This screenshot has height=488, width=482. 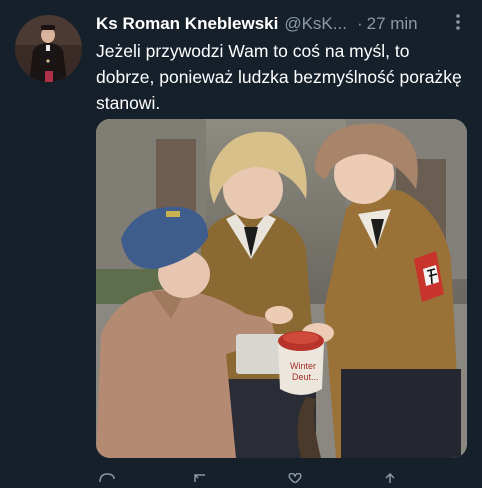 I want to click on reply-icon, so click(x=107, y=476).